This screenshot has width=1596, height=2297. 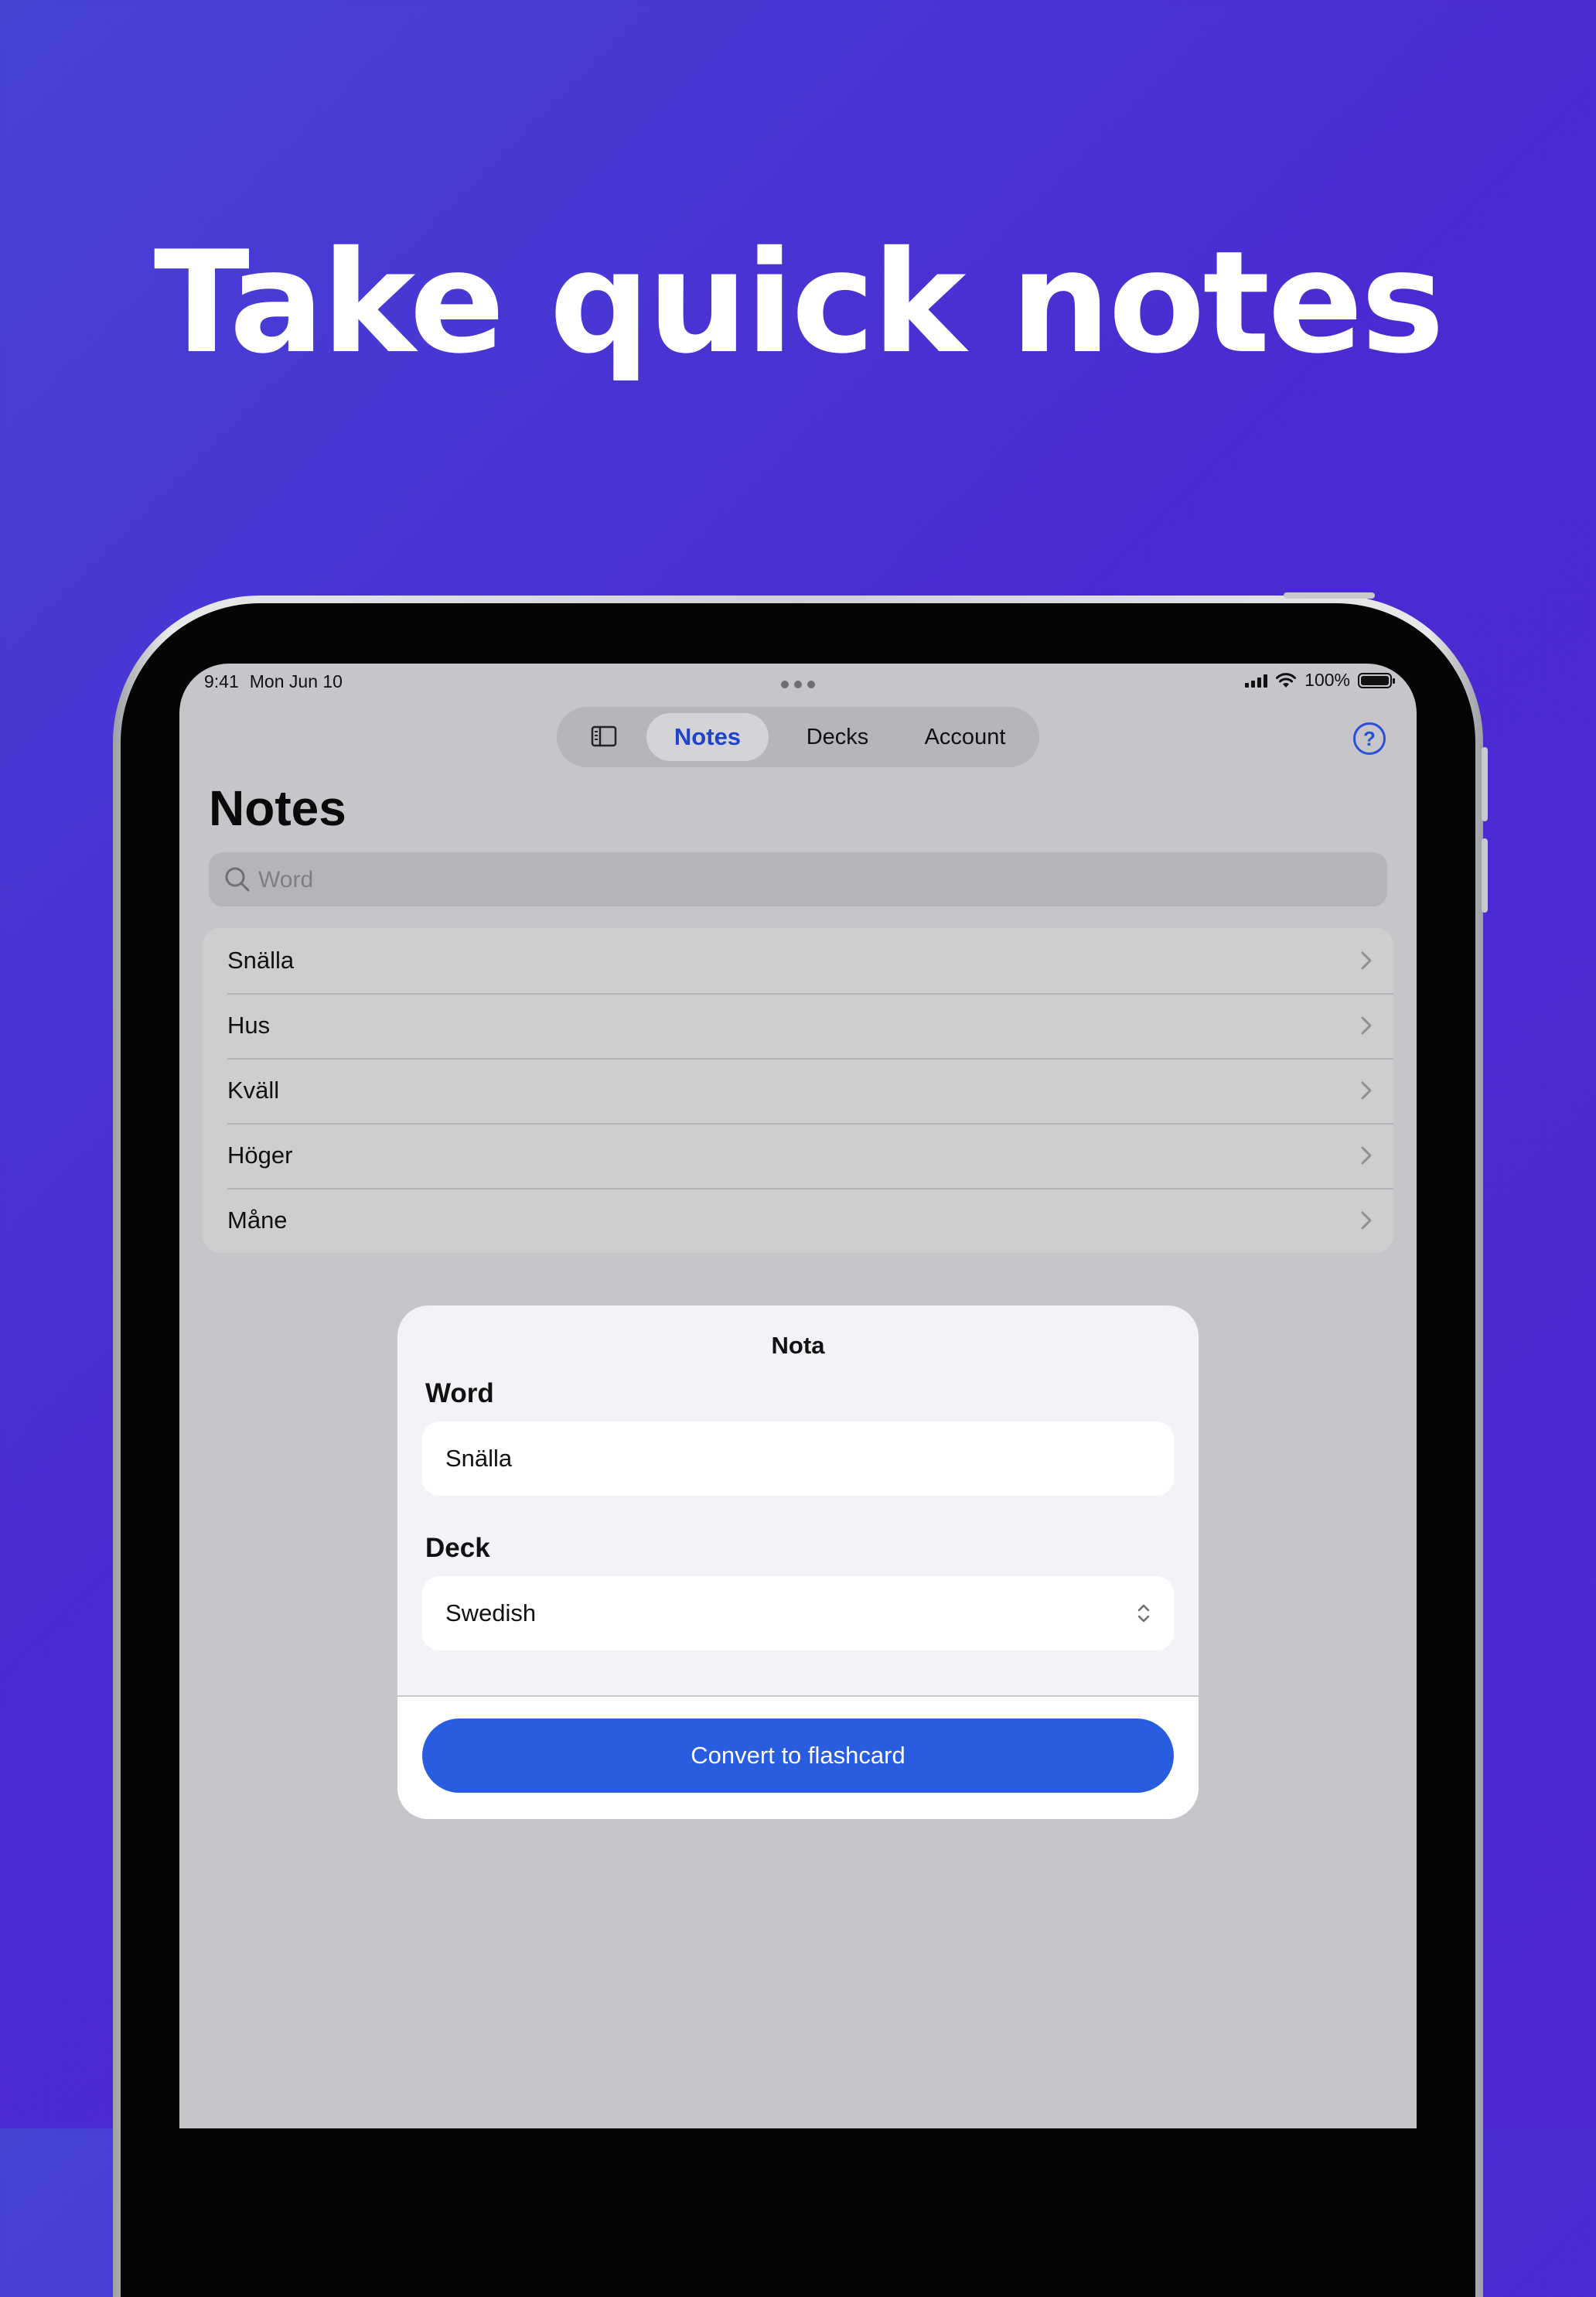 I want to click on word-label: Word, so click(x=460, y=1393).